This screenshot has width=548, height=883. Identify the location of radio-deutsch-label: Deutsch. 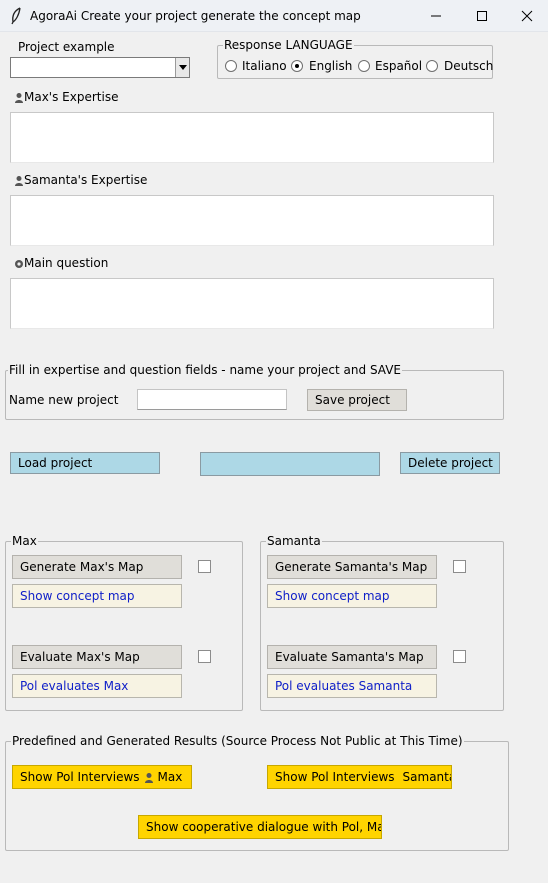
(469, 66).